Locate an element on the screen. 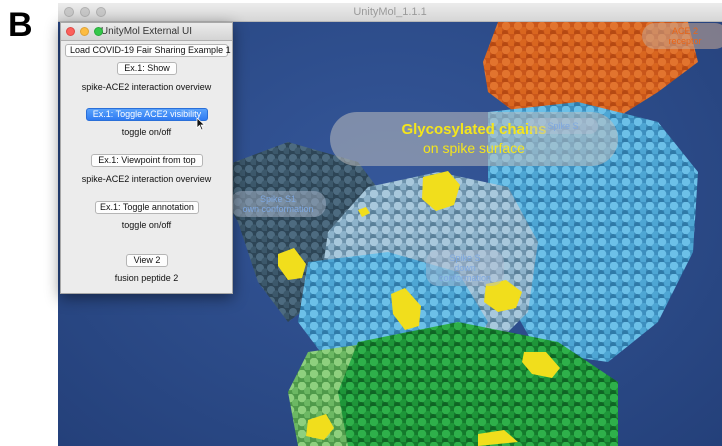  main-zoom-icon is located at coordinates (101, 12).